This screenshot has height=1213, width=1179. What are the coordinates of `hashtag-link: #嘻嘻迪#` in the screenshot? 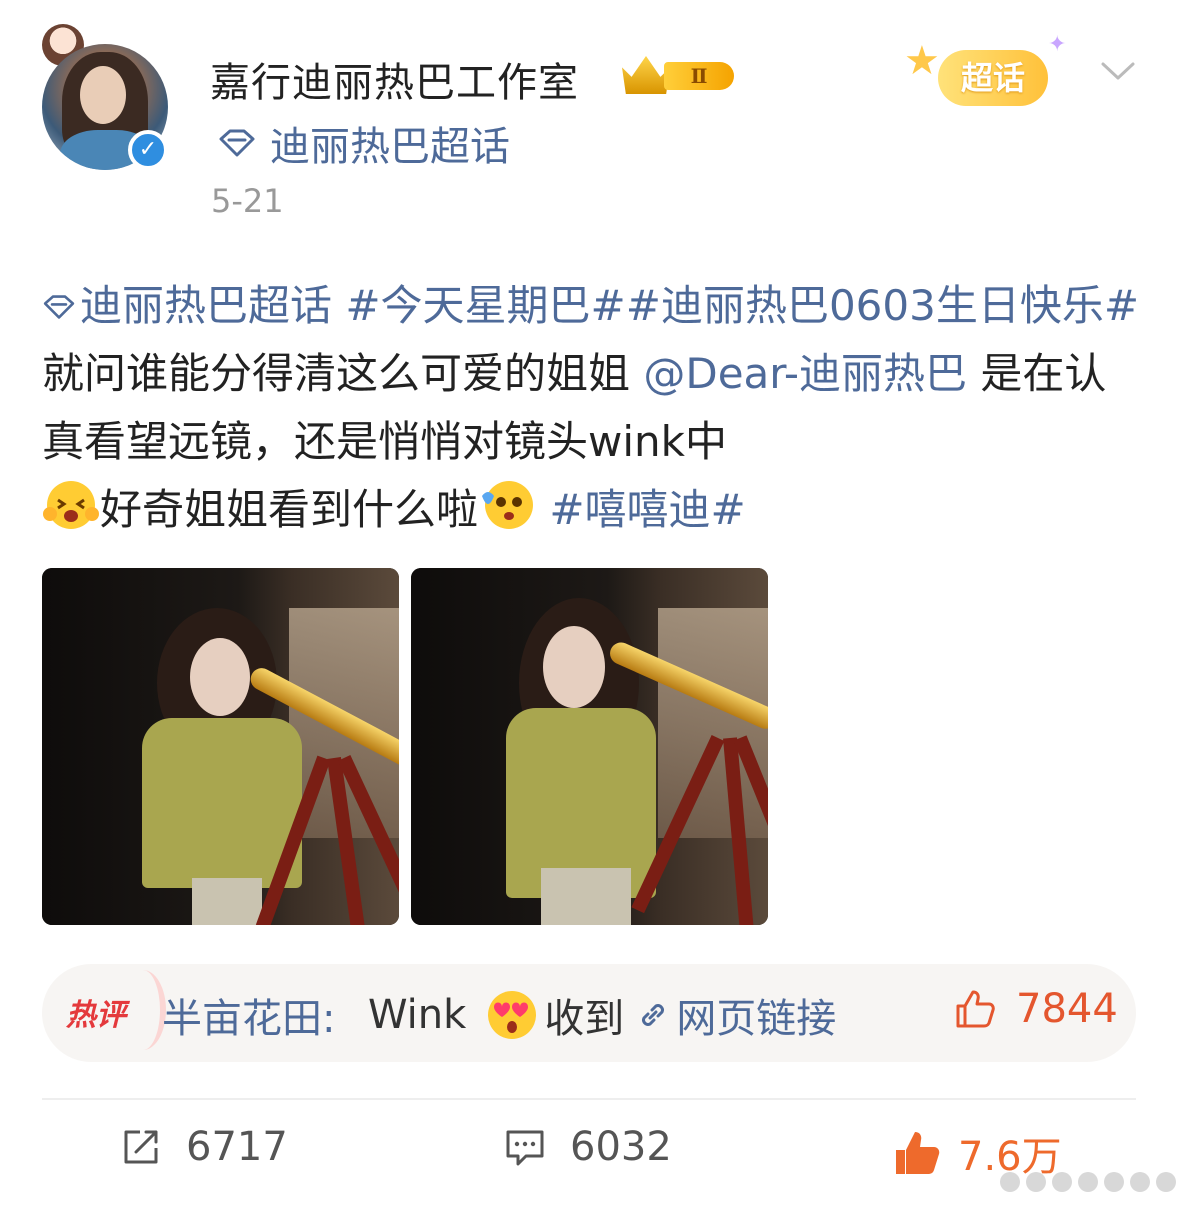 It's located at (640, 509).